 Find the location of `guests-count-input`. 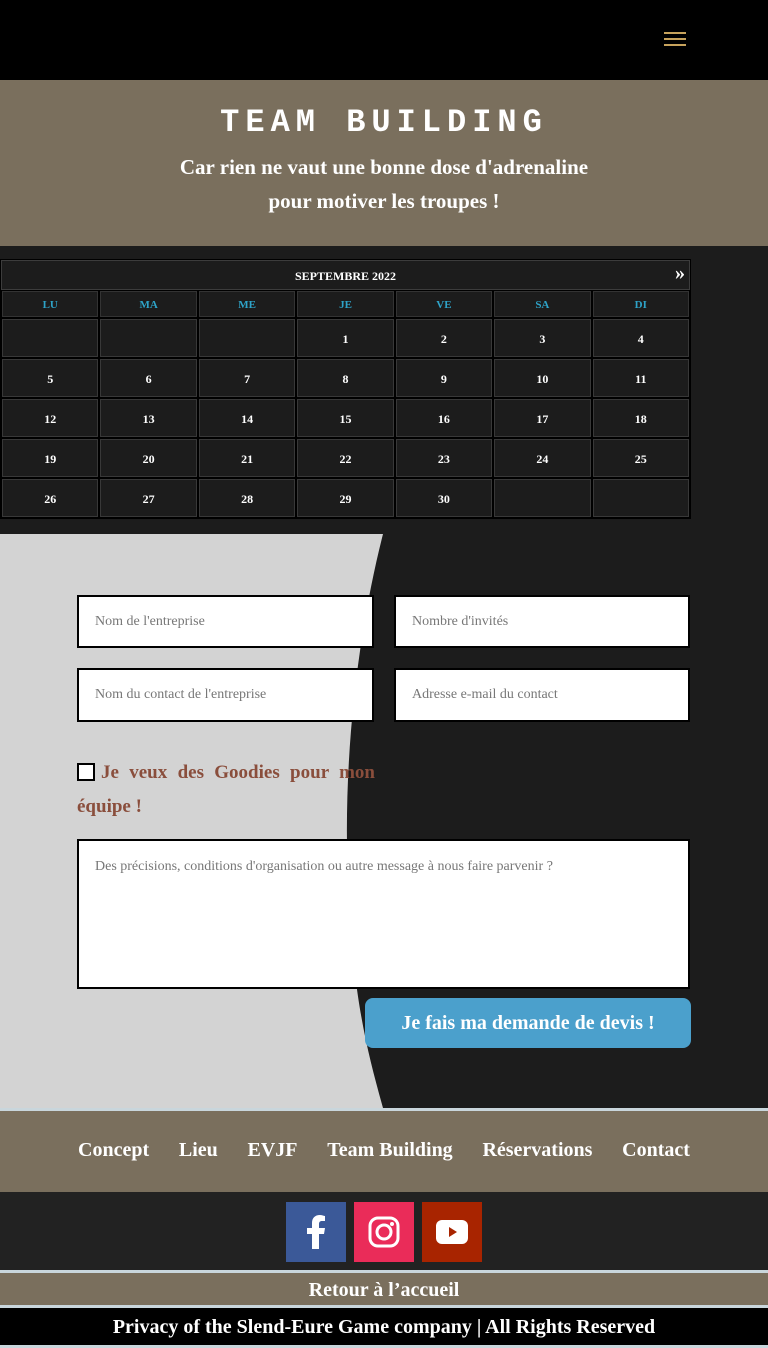

guests-count-input is located at coordinates (542, 621).